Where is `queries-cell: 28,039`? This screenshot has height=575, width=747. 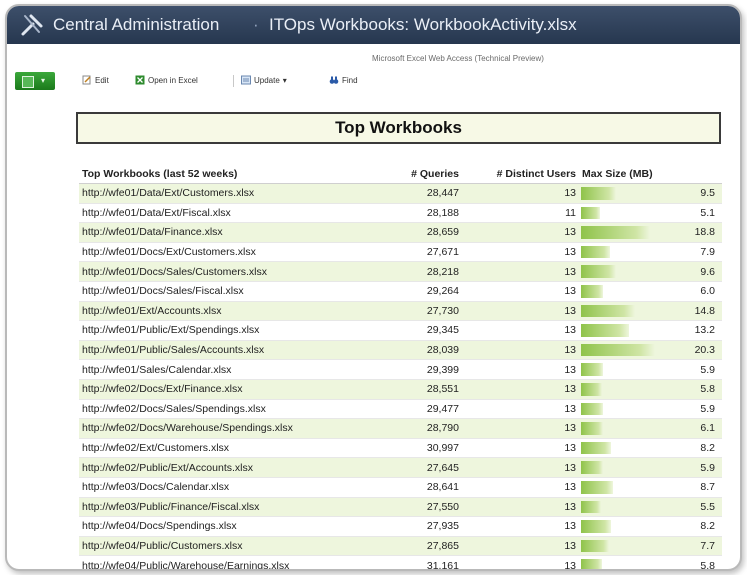
queries-cell: 28,039 is located at coordinates (422, 350).